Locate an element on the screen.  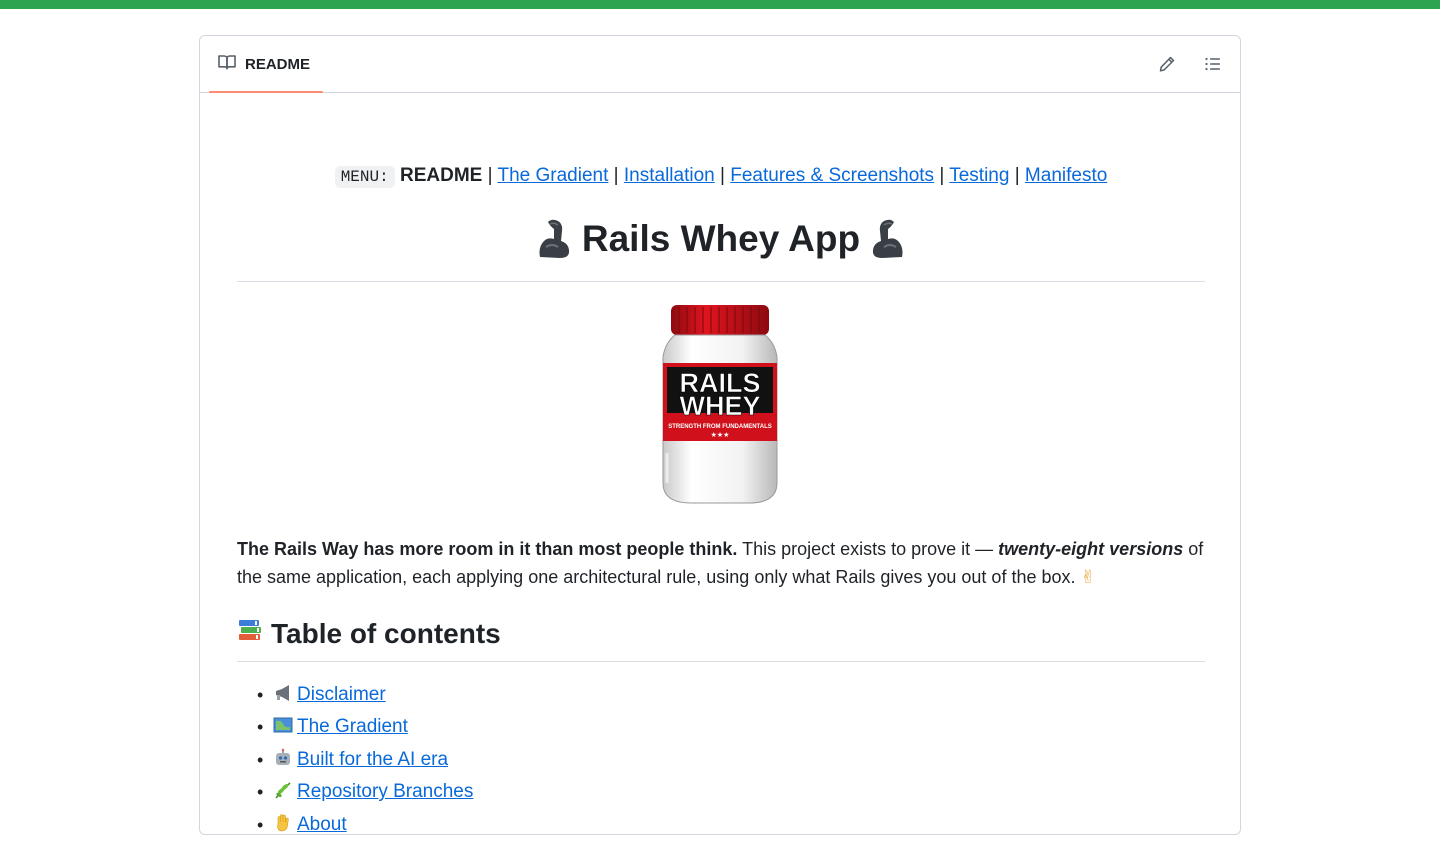
page-title: Rails Whey App is located at coordinates (721, 239).